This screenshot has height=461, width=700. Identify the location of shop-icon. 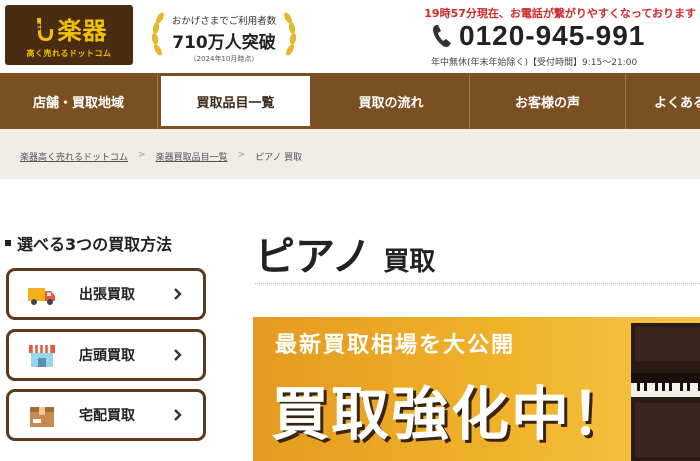
(42, 356).